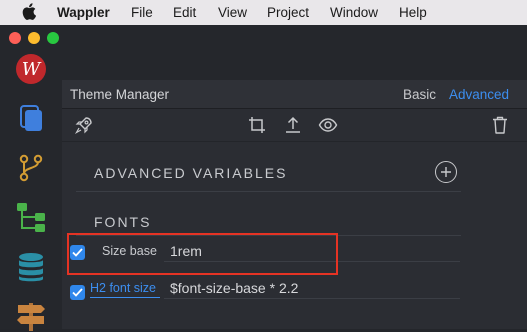 This screenshot has height=332, width=527. What do you see at coordinates (354, 12) in the screenshot?
I see `menu-window: Window` at bounding box center [354, 12].